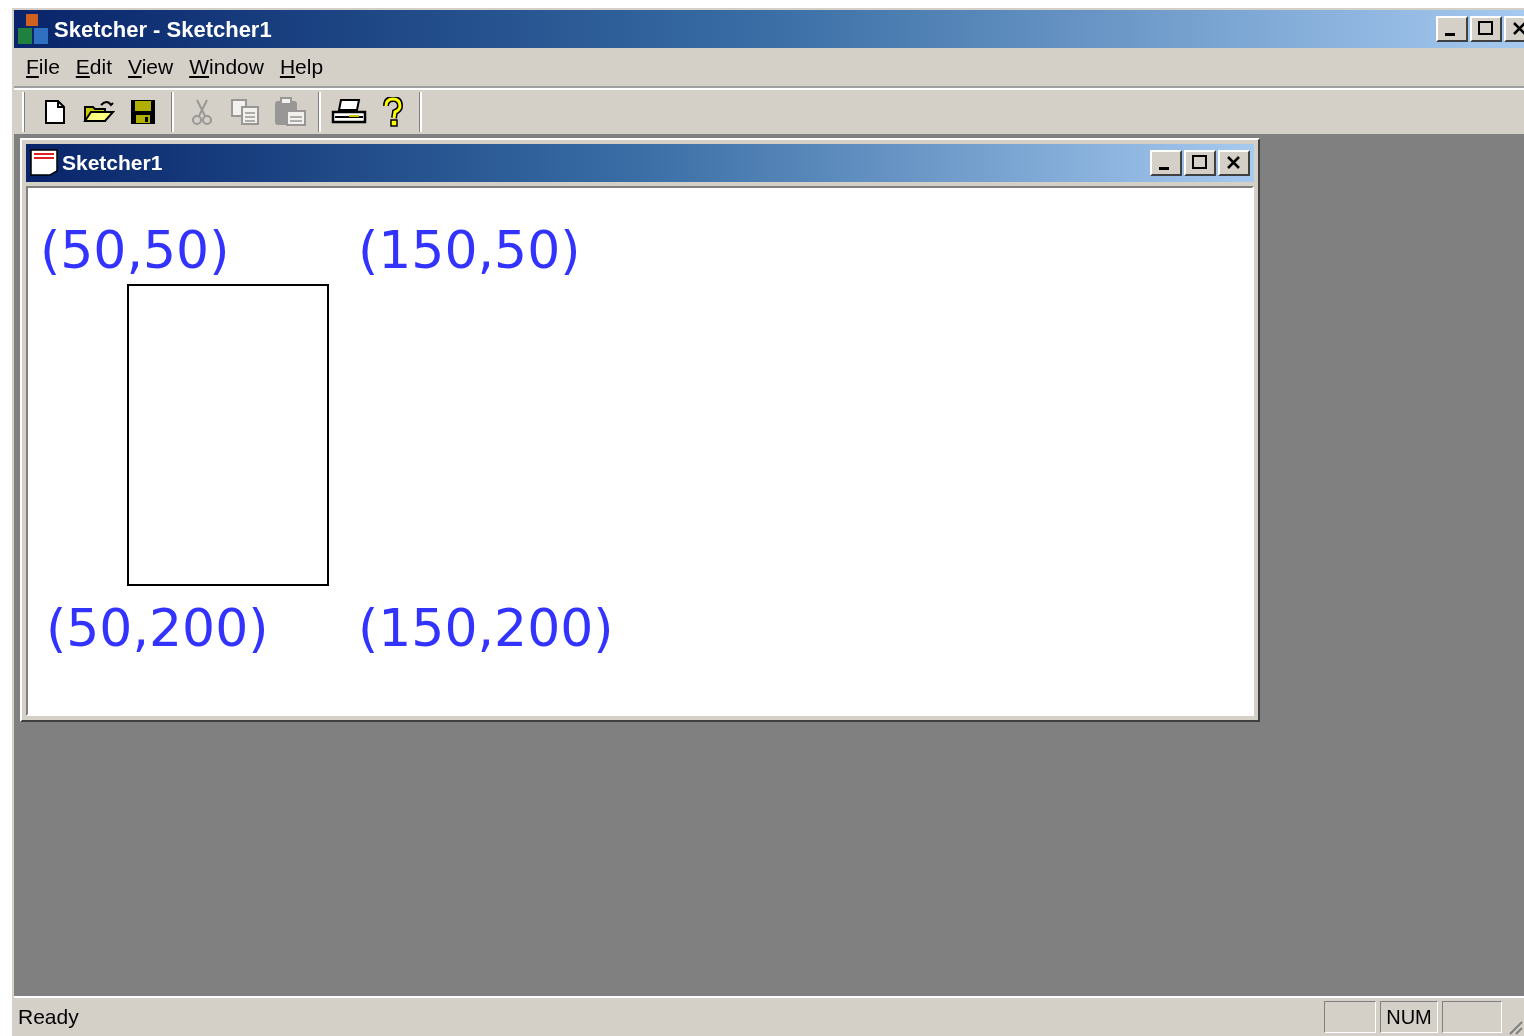 This screenshot has width=1524, height=1036. What do you see at coordinates (55, 112) in the screenshot?
I see `new-document-icon` at bounding box center [55, 112].